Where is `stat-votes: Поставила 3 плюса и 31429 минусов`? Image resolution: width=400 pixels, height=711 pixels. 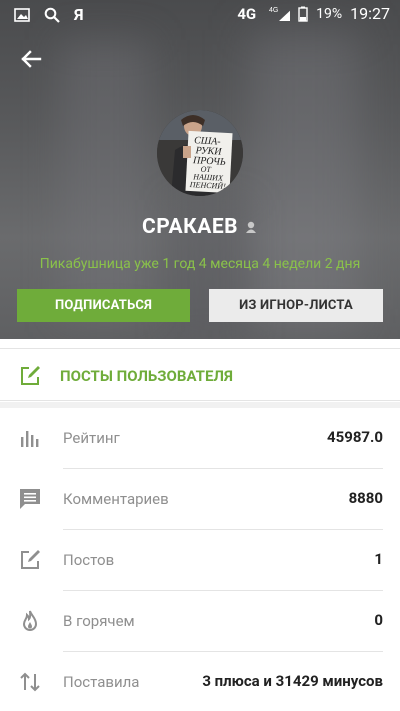
stat-votes: Поставила 3 плюса и 31429 минусов is located at coordinates (200, 681).